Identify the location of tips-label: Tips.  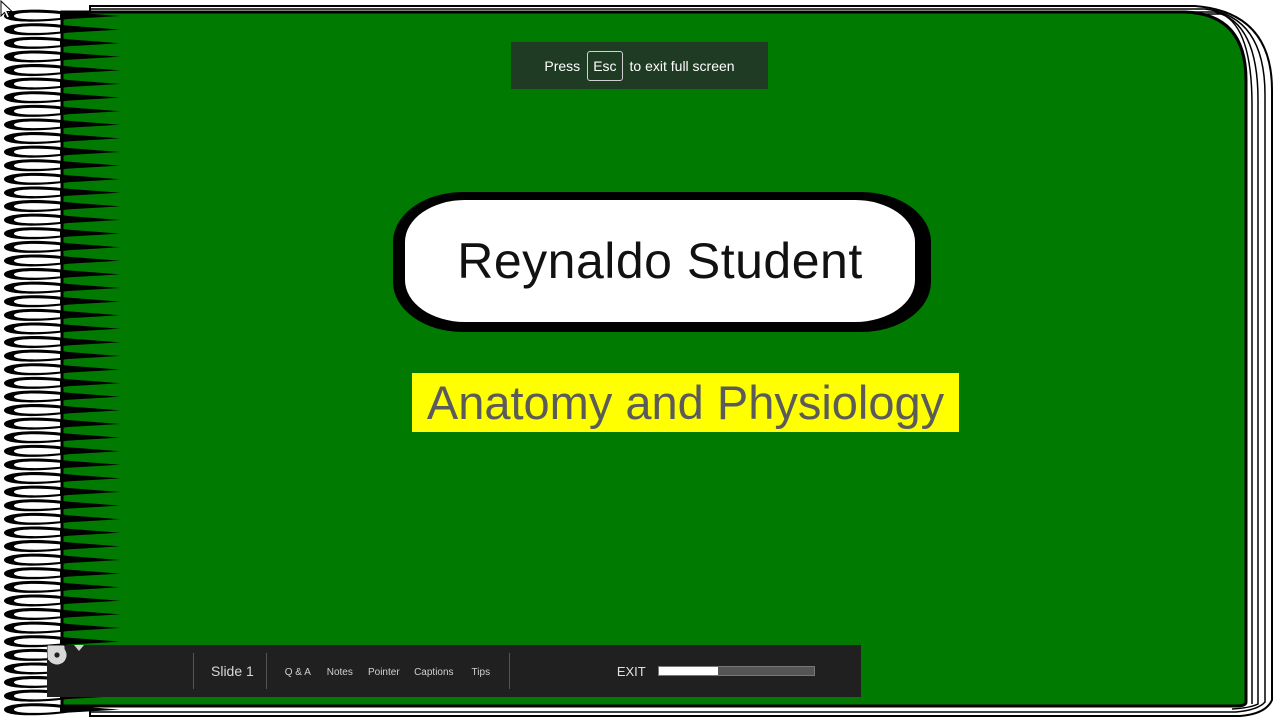
(481, 672).